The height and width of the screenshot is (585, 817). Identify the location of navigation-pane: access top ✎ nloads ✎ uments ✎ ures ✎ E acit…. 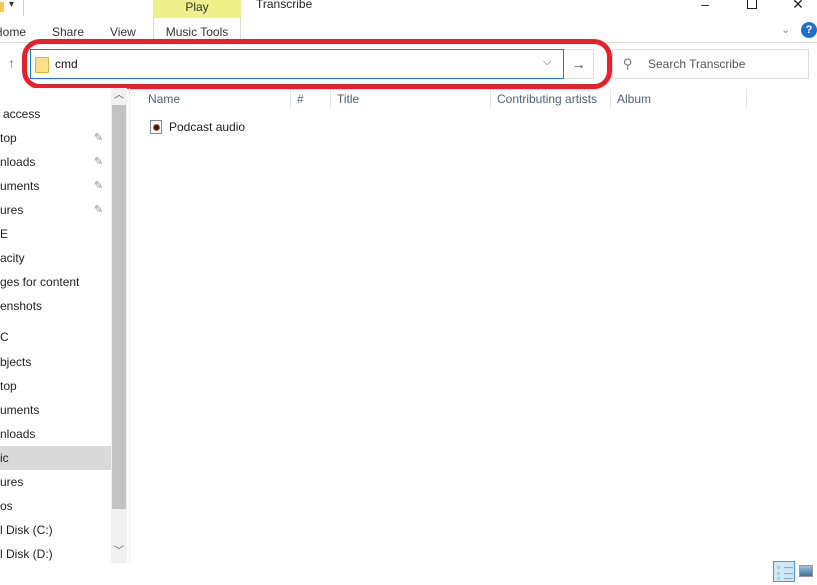
(63, 325).